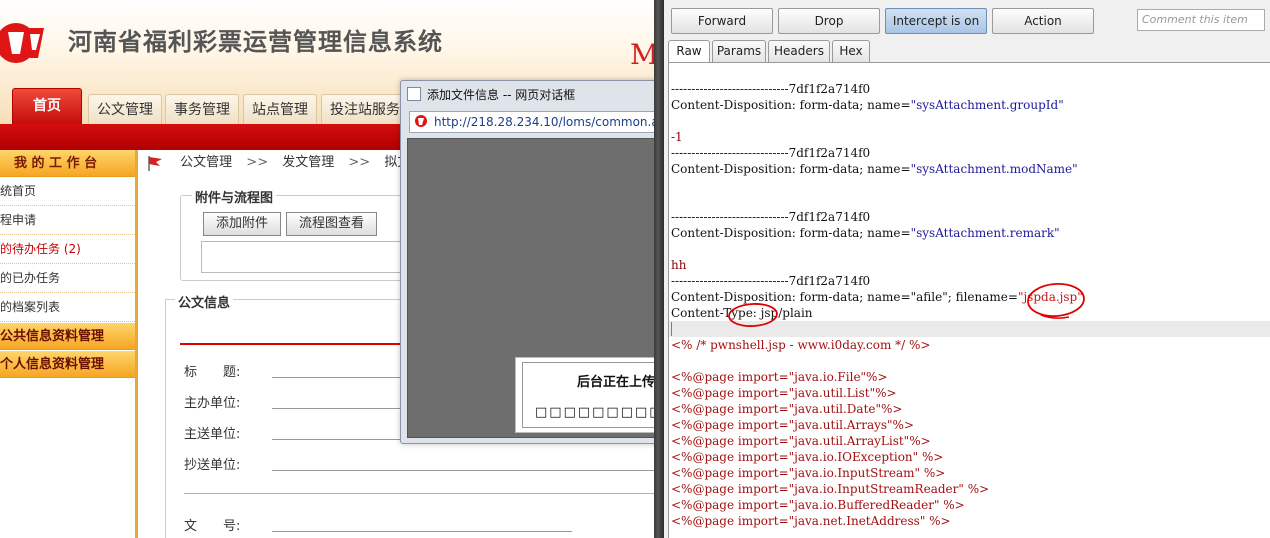 The width and height of the screenshot is (1270, 538). What do you see at coordinates (742, 313) in the screenshot?
I see `content-type-line: Content-Type: jsp/plain` at bounding box center [742, 313].